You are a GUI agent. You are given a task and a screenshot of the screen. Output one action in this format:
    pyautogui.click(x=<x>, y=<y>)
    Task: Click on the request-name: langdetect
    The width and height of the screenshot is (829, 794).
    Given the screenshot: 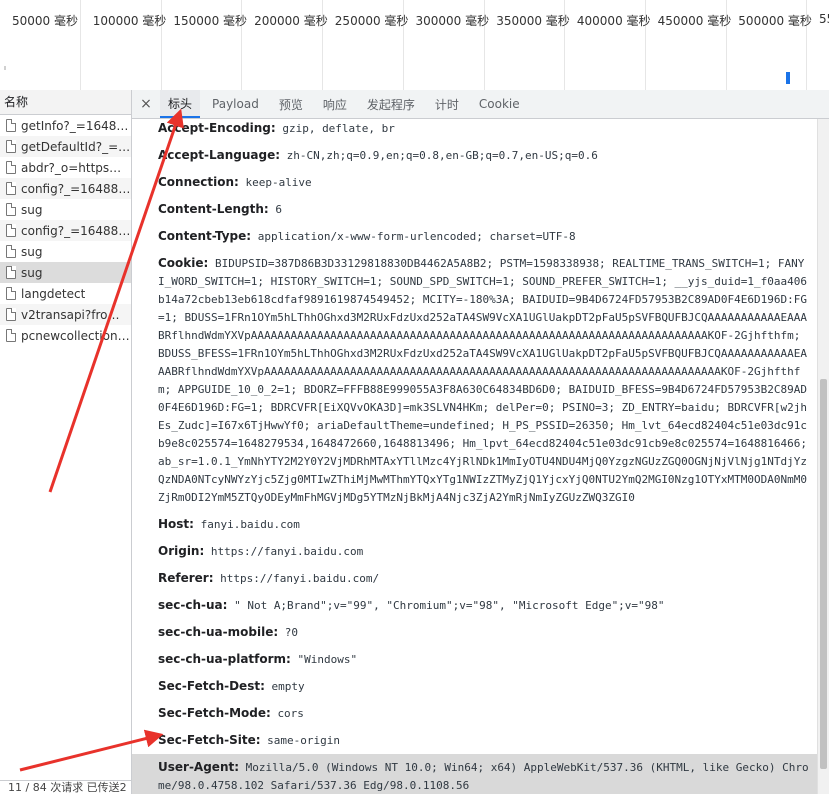 What is the action you would take?
    pyautogui.click(x=53, y=293)
    